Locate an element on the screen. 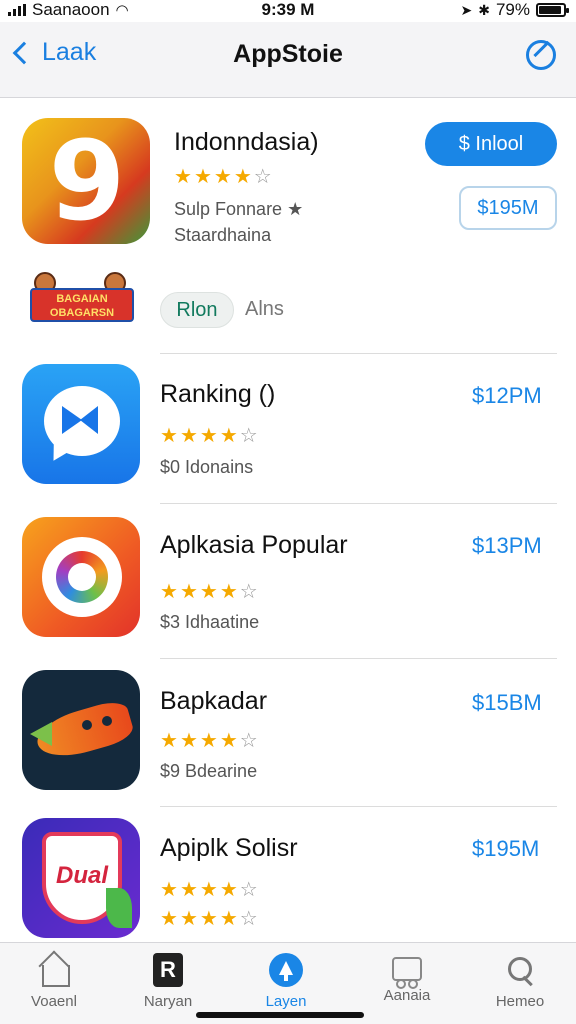 The image size is (576, 1024). location-icon: ➤ is located at coordinates (466, 9).